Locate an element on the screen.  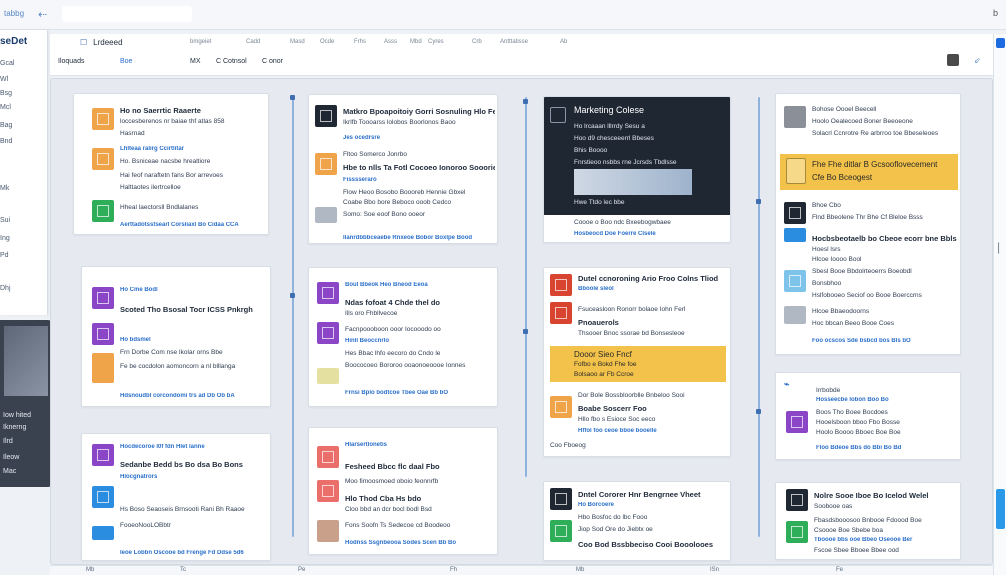
red-tile-icon is located at coordinates (561, 313).